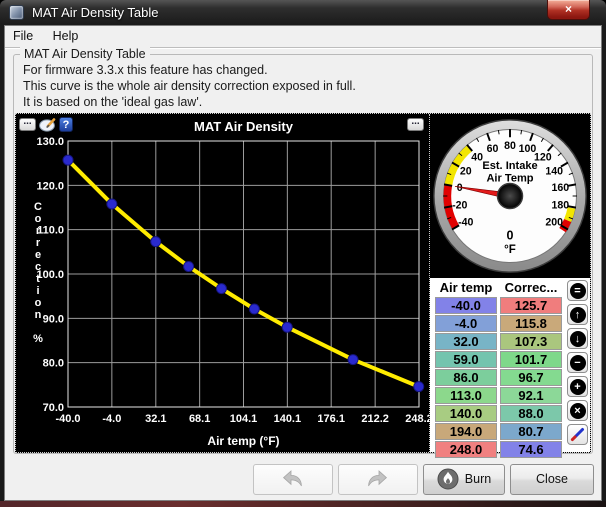 The image size is (606, 507). Describe the element at coordinates (466, 305) in the screenshot. I see `air-temp-cell: -40.0` at that location.